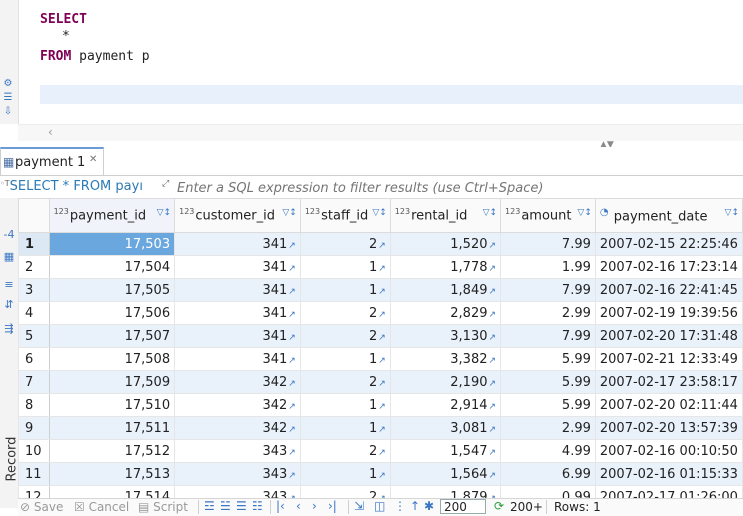 The height and width of the screenshot is (516, 743). I want to click on cell-payment-id: 17,513, so click(112, 474).